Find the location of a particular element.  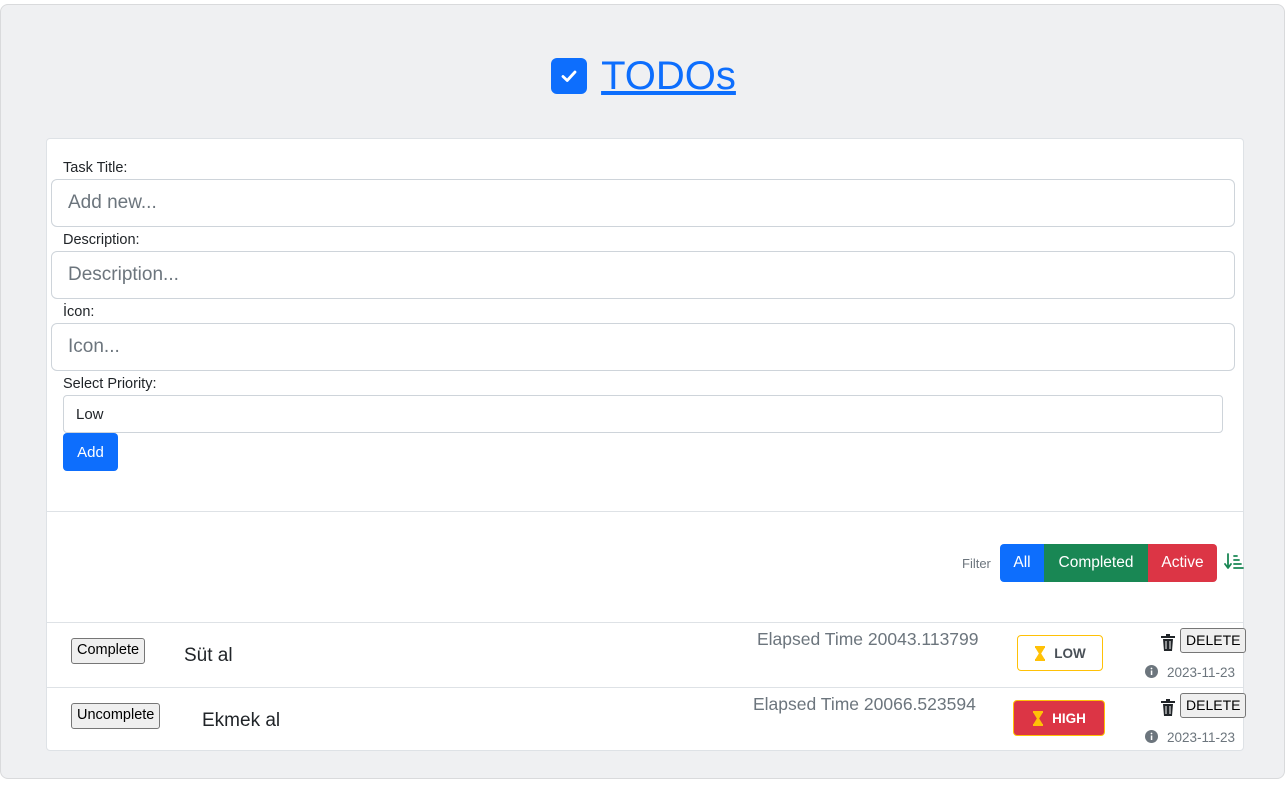

sort-down-icon is located at coordinates (1234, 562).